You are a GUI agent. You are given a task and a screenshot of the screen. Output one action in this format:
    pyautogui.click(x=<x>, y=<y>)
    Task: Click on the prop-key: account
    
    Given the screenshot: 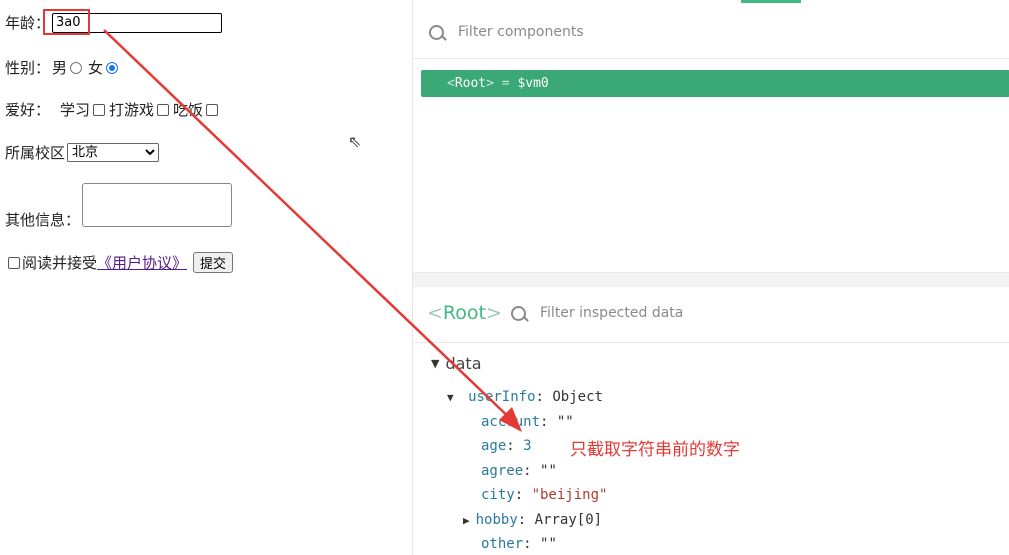 What is the action you would take?
    pyautogui.click(x=511, y=422)
    